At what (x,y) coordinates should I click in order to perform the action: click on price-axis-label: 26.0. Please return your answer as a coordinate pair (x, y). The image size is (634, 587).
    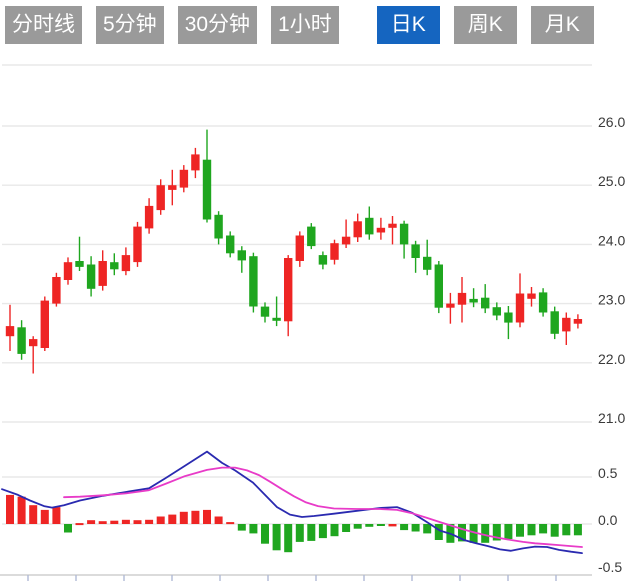
    Looking at the image, I should click on (611, 122).